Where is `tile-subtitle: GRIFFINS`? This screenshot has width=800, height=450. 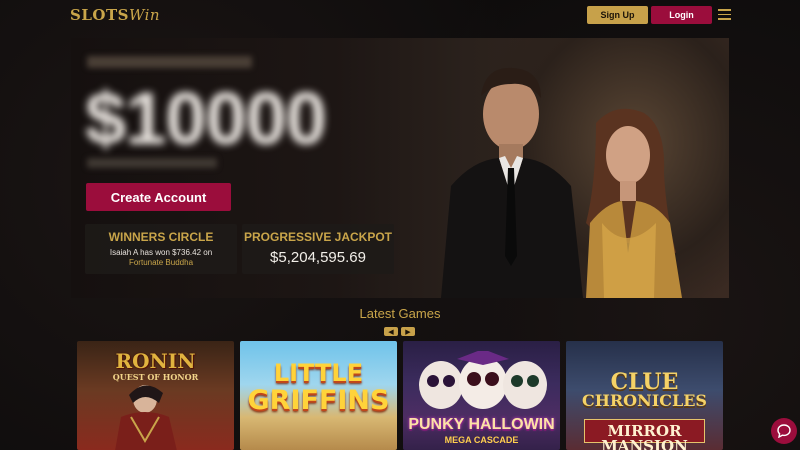
tile-subtitle: GRIFFINS is located at coordinates (318, 400).